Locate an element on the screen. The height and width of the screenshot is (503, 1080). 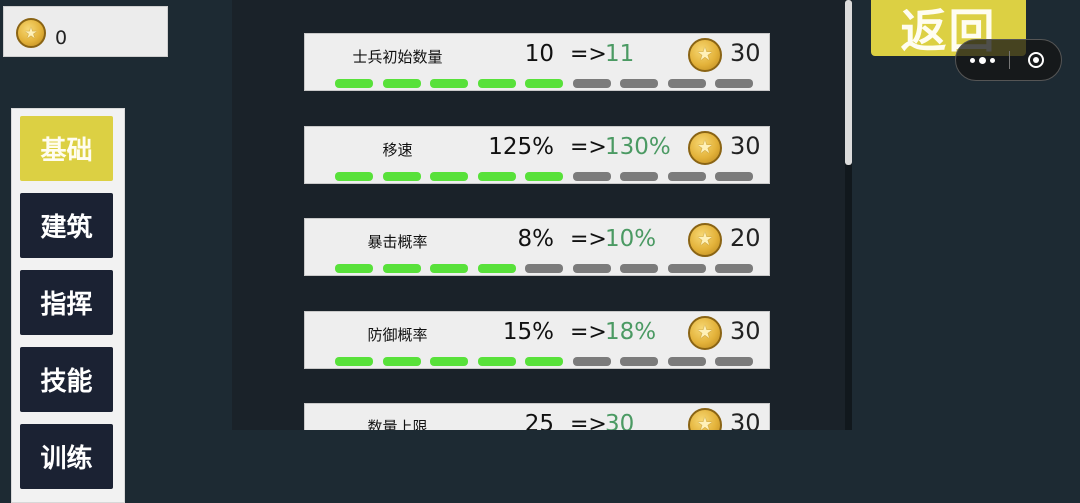
close-button is located at coordinates (1036, 60).